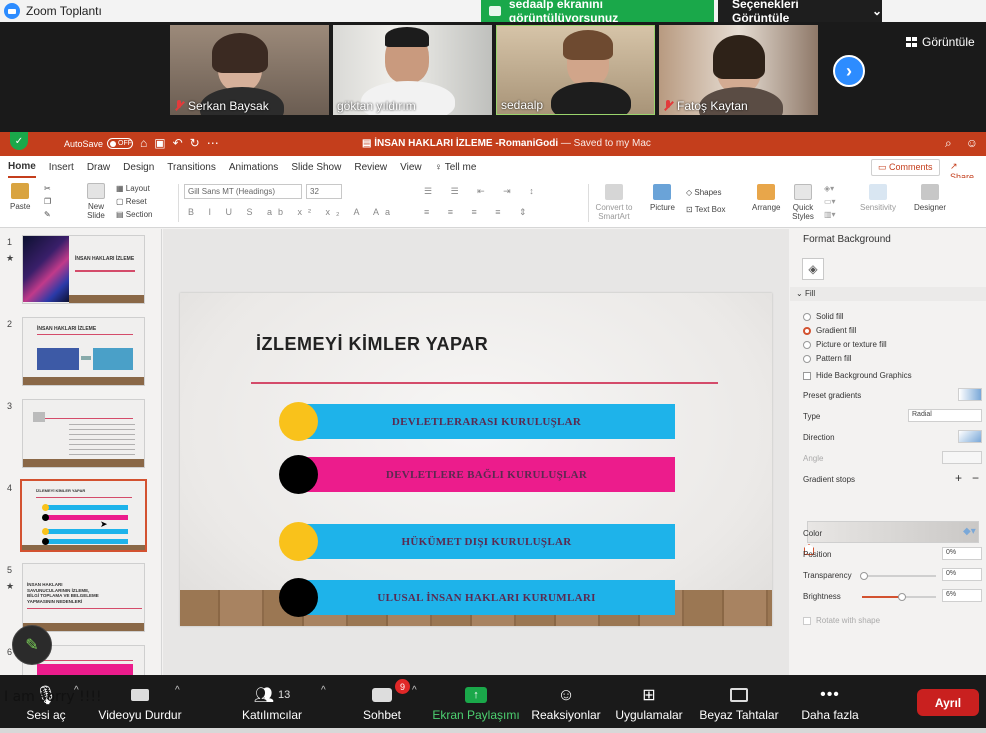  Describe the element at coordinates (99, 143) in the screenshot. I see `autosave-toggle: AutoSave OFF` at that location.